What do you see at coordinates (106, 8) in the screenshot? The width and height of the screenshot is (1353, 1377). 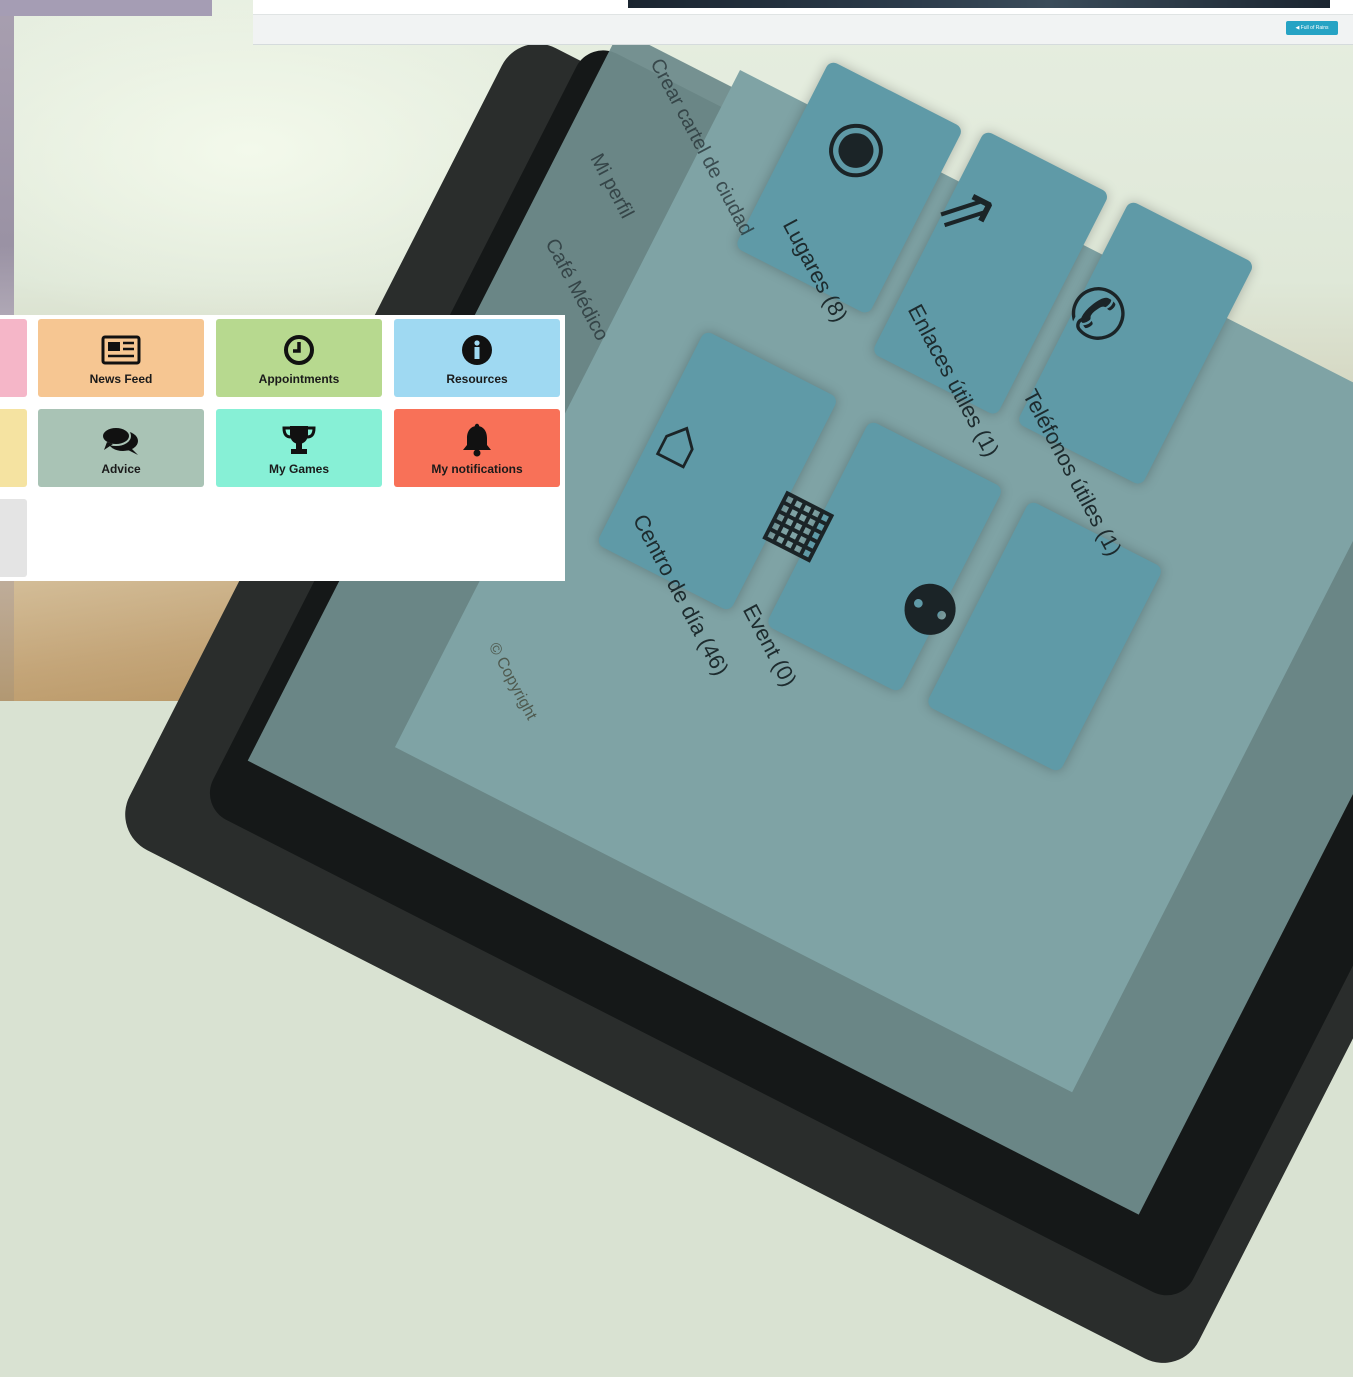 I see `top-left-strip` at bounding box center [106, 8].